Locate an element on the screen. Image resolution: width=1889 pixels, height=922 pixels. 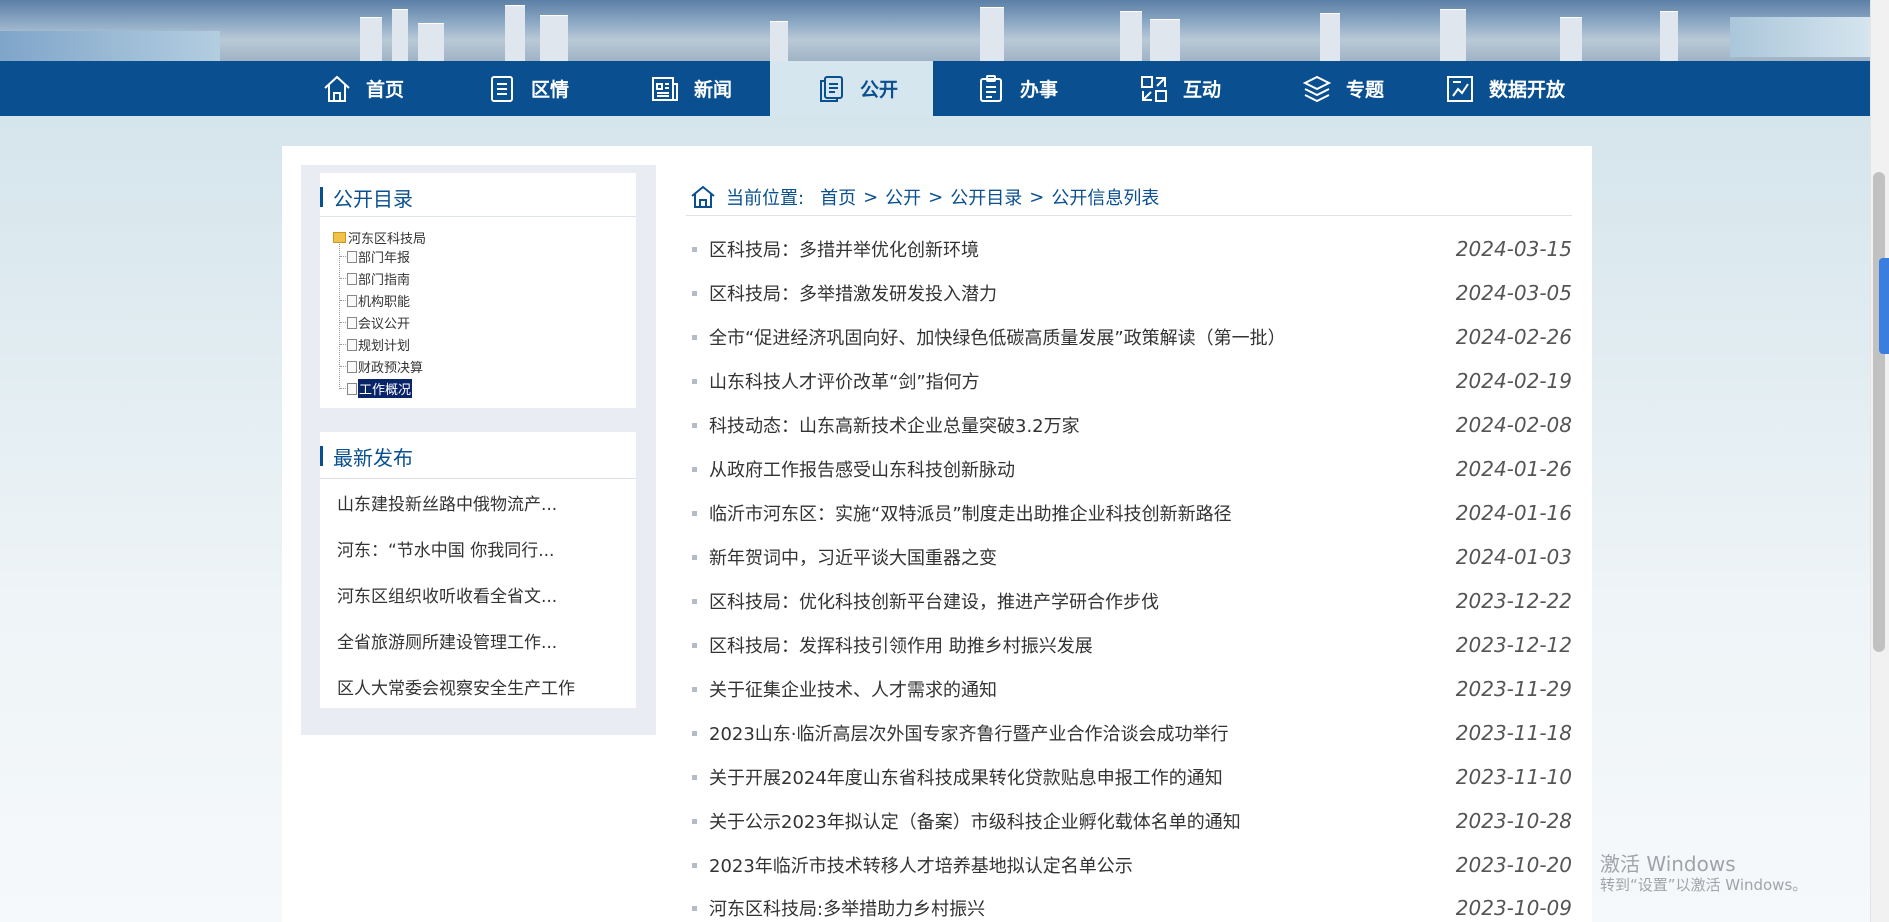
breadcrumb-current: 公开信息列表 is located at coordinates (1105, 197).